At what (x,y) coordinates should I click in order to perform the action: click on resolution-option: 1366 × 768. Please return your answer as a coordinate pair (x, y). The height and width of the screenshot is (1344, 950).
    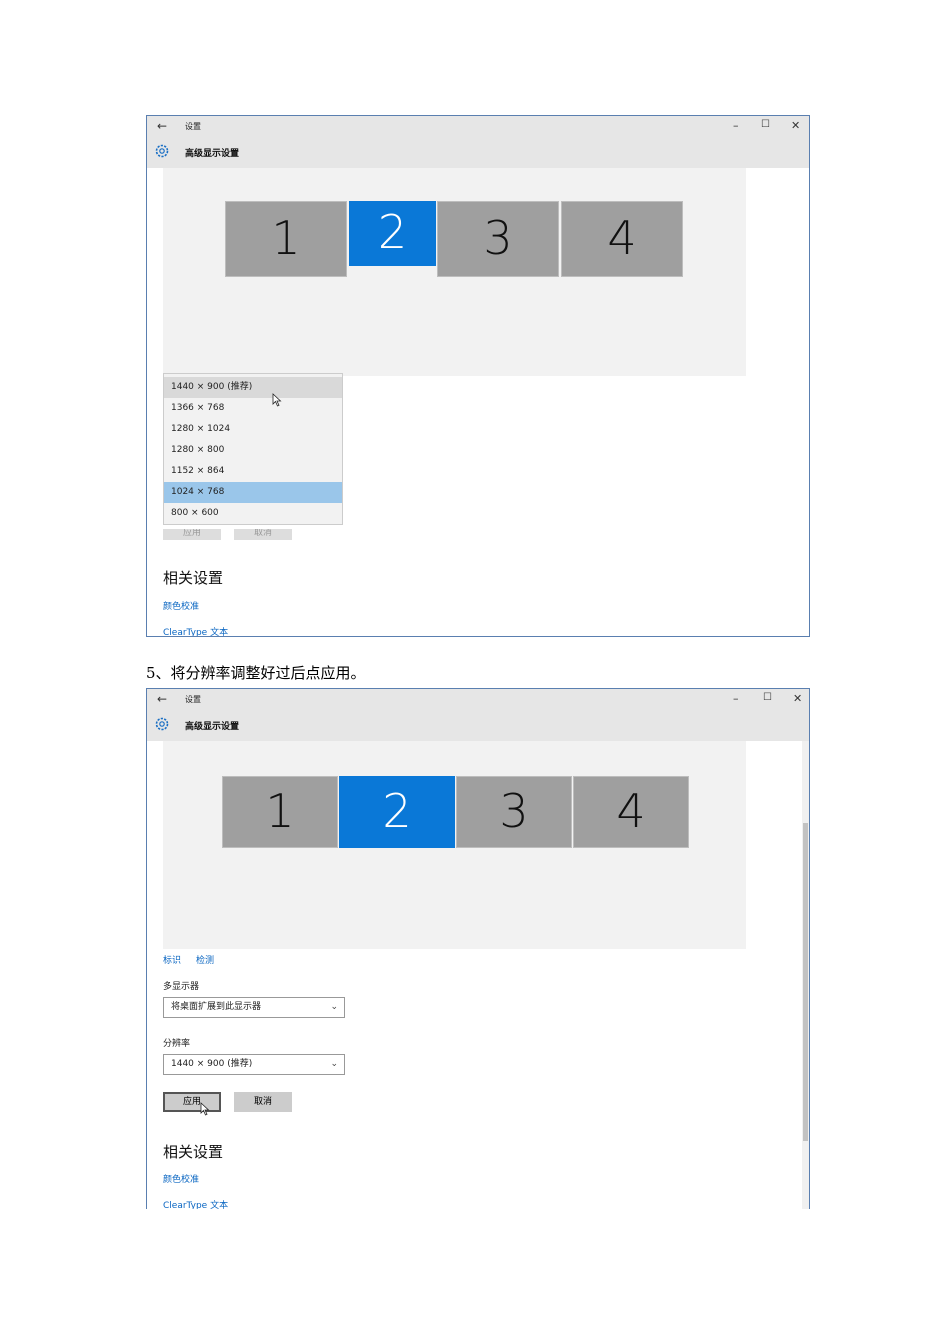
    Looking at the image, I should click on (253, 408).